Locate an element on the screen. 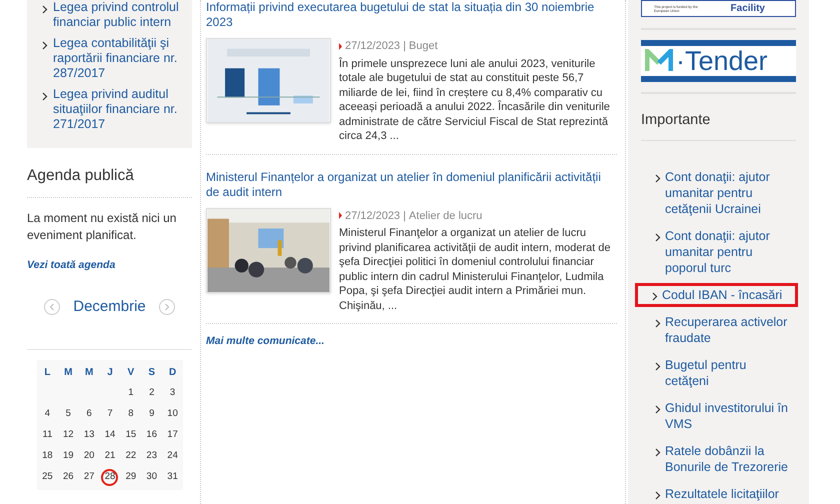  calendar-day: 14 is located at coordinates (110, 435).